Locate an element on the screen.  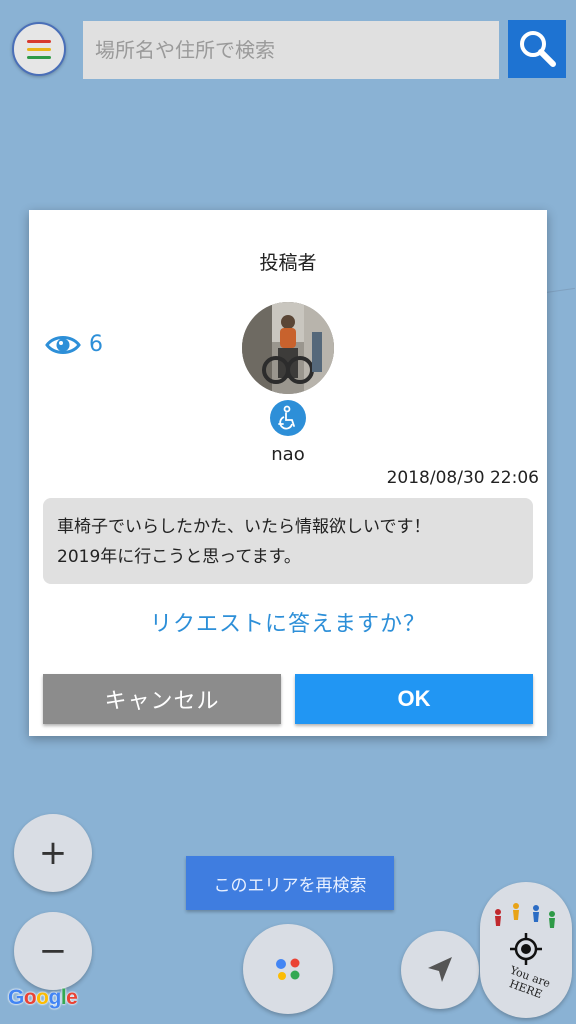
crosshair-icon is located at coordinates (526, 949).